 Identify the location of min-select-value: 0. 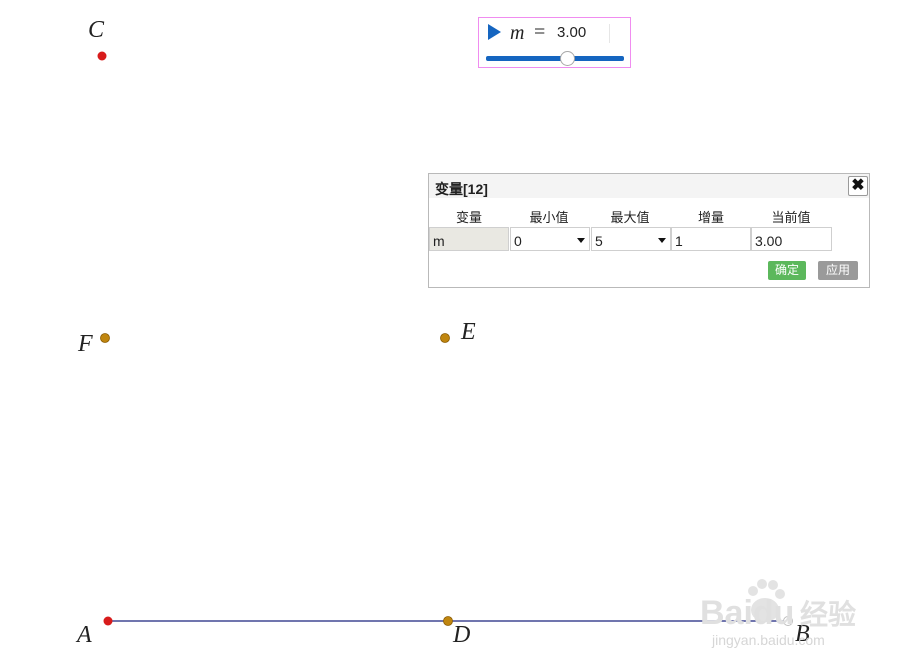
(518, 241).